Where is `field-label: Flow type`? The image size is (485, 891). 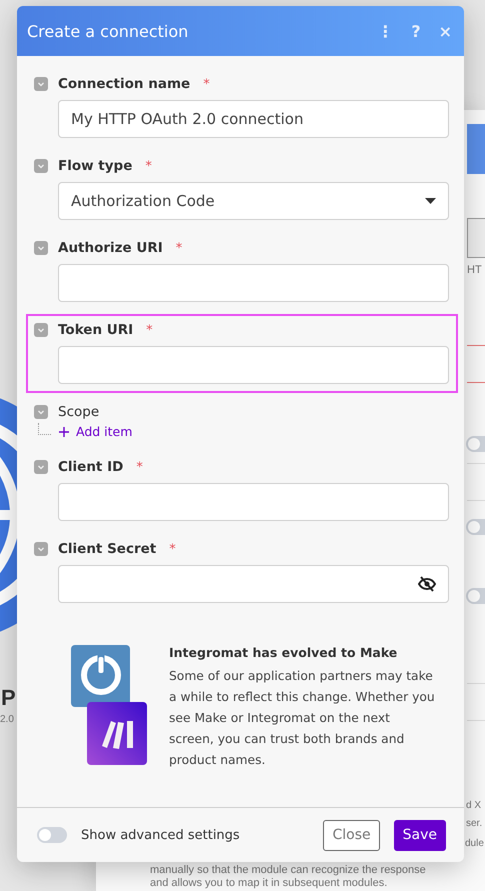
field-label: Flow type is located at coordinates (95, 166).